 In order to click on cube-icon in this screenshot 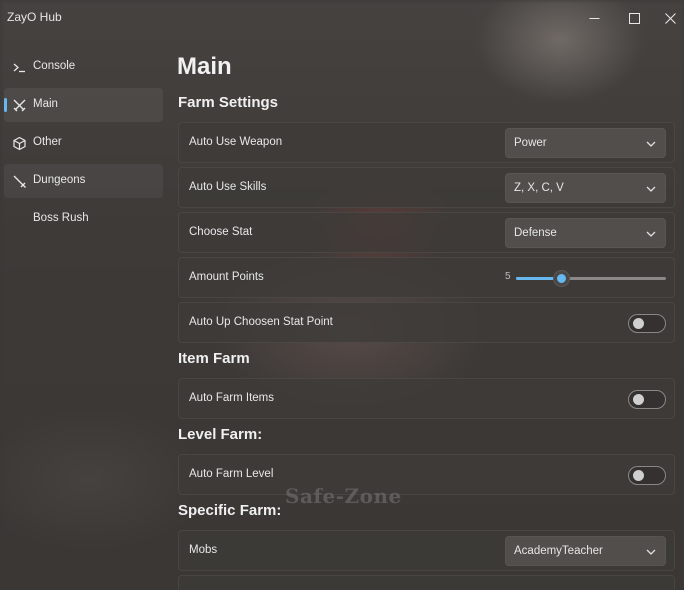, I will do `click(19, 143)`.